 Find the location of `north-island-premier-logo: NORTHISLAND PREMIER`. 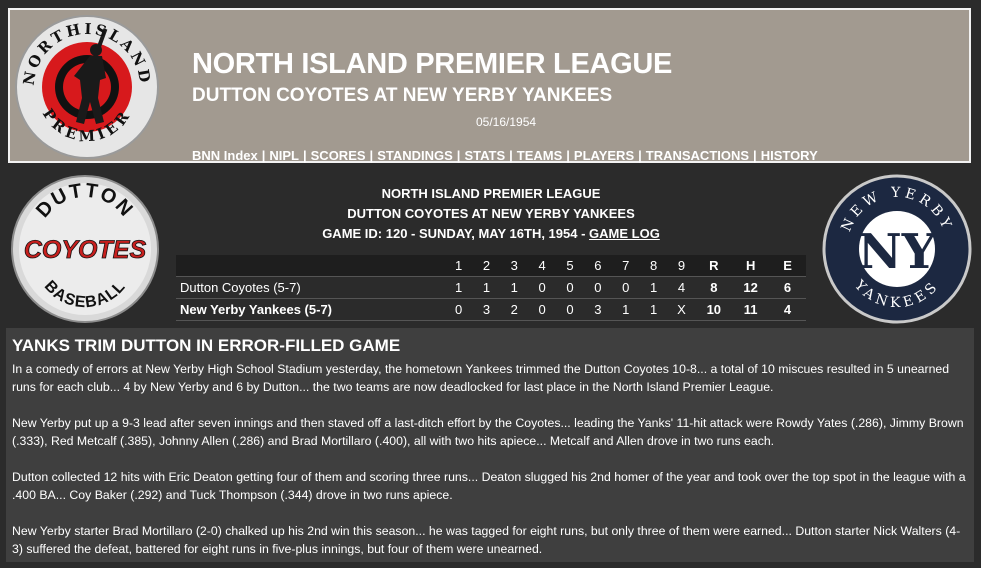

north-island-premier-logo: NORTHISLAND PREMIER is located at coordinates (87, 87).